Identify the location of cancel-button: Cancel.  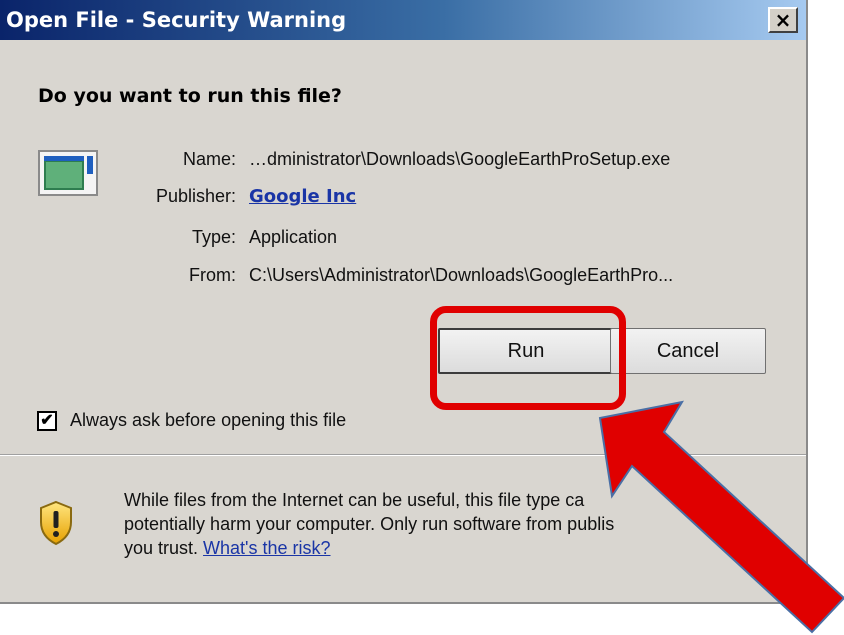
(688, 351).